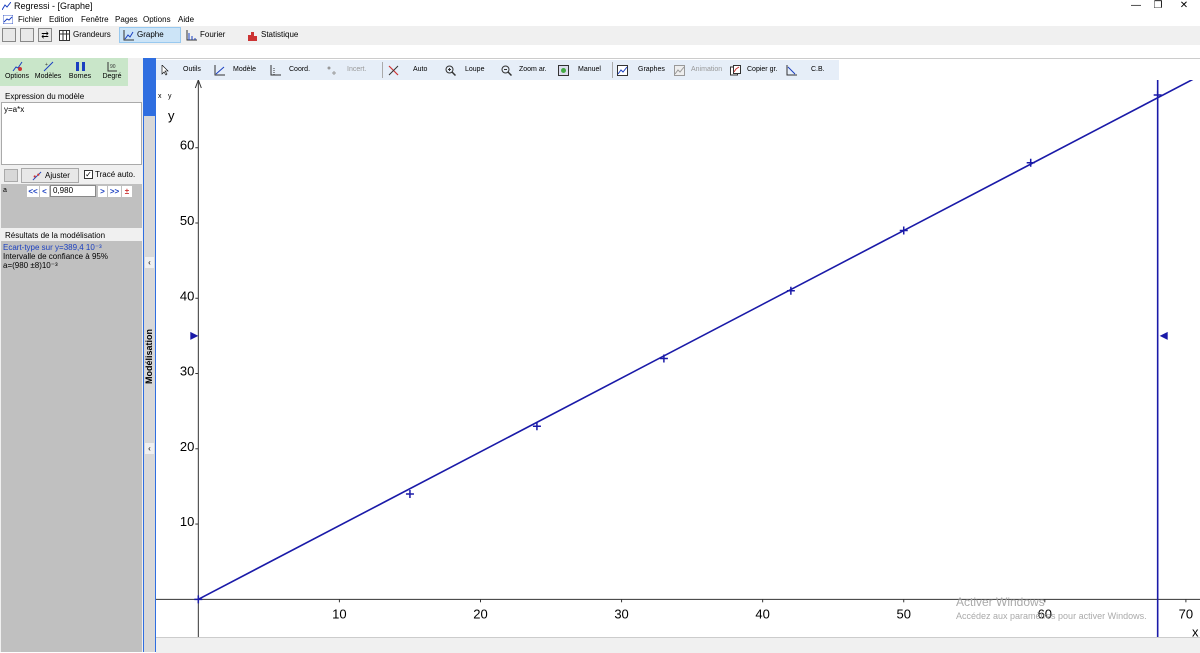  I want to click on undo-icon: ⇄, so click(45, 35).